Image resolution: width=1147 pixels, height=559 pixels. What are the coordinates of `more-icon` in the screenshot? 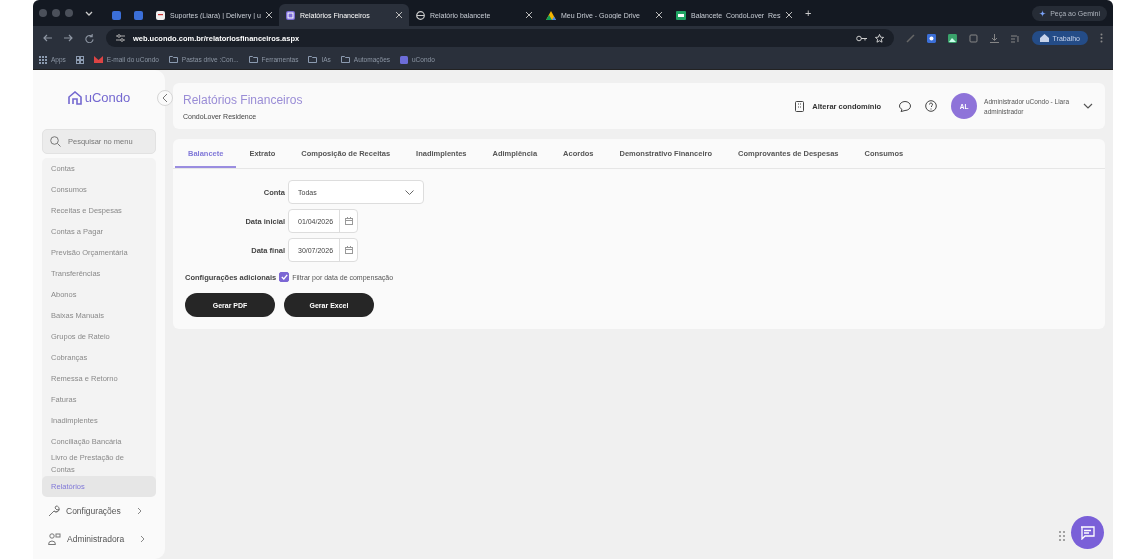 It's located at (1101, 38).